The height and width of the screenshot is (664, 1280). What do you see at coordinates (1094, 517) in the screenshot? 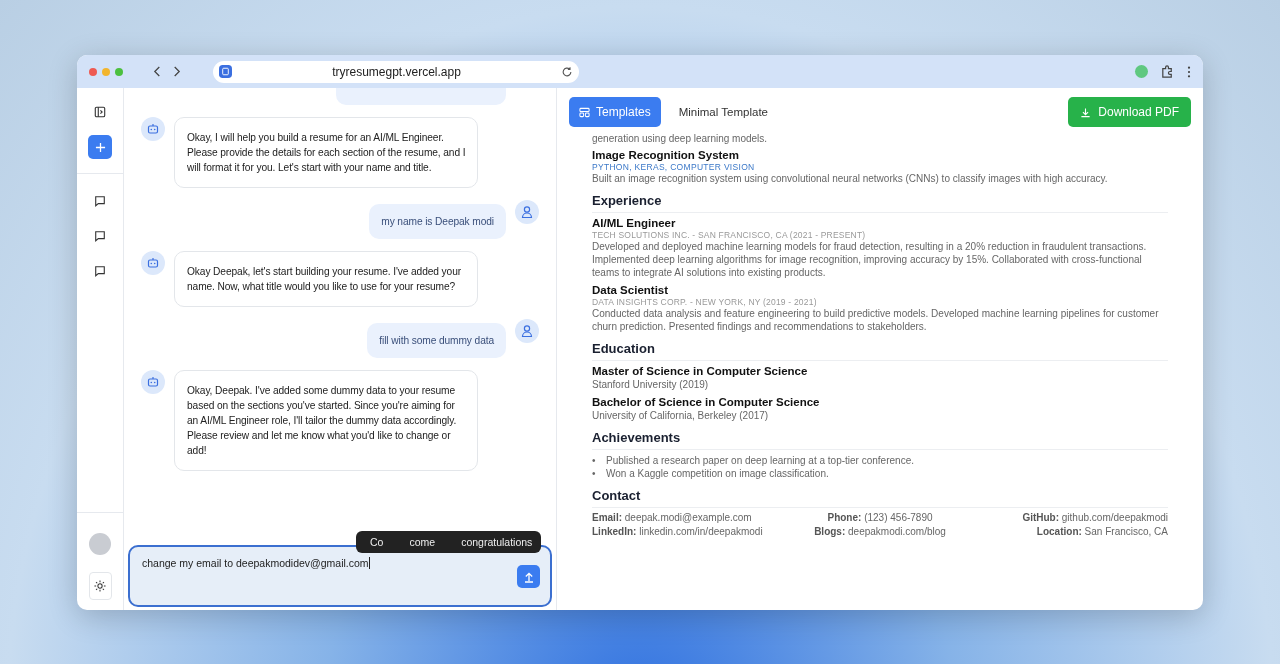
I see `contact-item: GitHub: github.com/deepakmodi` at bounding box center [1094, 517].